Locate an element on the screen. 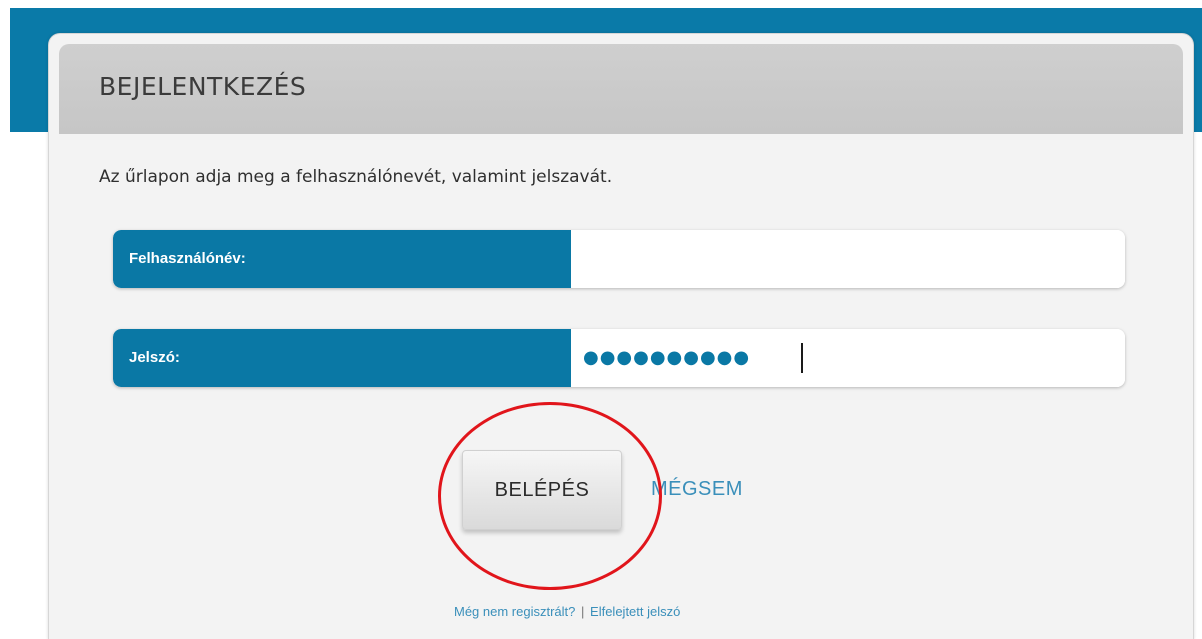 This screenshot has width=1202, height=639. cancel-link: MÉGSEM is located at coordinates (697, 489).